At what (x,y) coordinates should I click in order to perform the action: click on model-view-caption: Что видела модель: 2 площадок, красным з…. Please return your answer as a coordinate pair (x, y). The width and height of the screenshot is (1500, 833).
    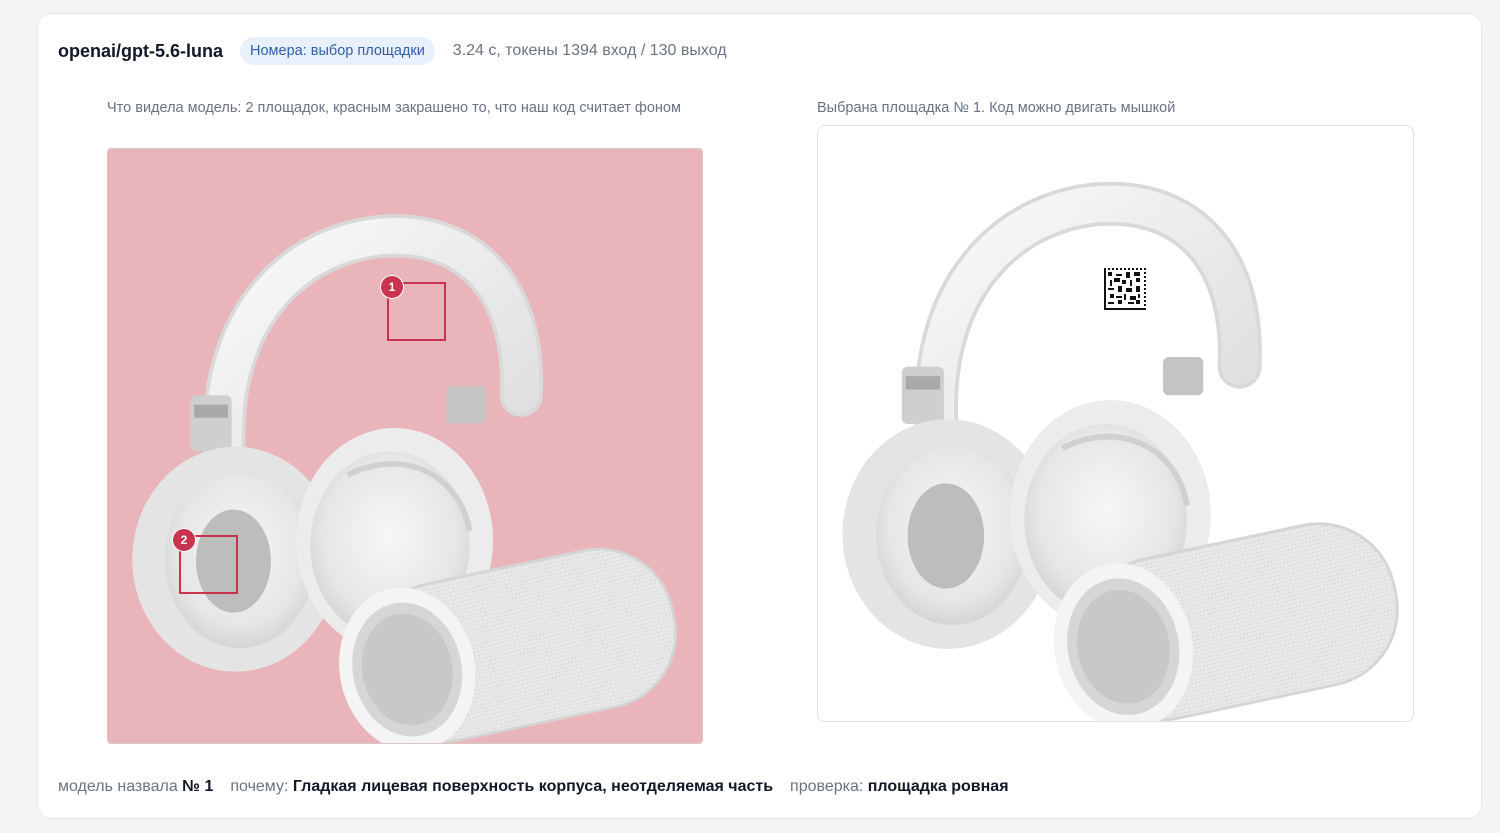
    Looking at the image, I should click on (394, 108).